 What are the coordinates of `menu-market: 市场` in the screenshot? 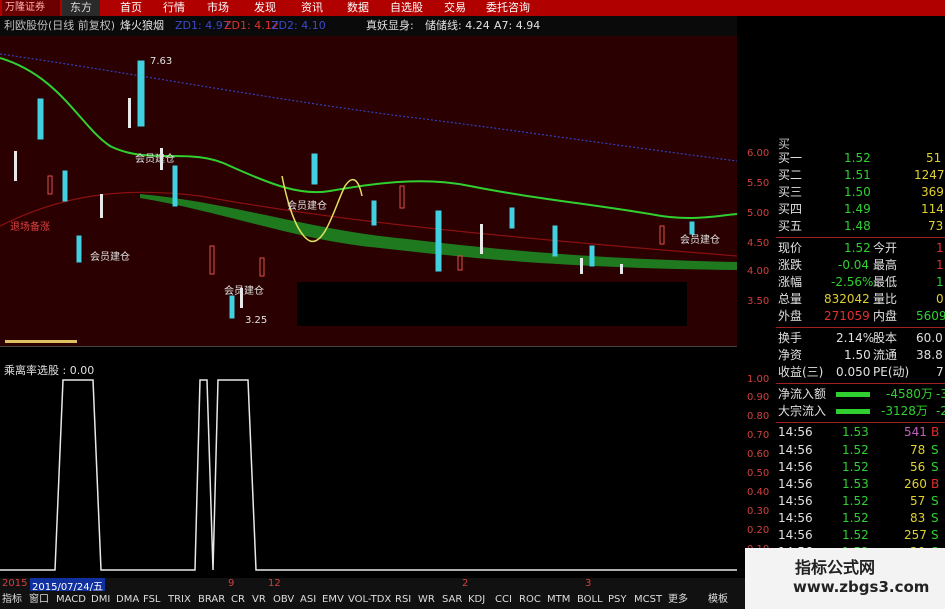 It's located at (218, 8).